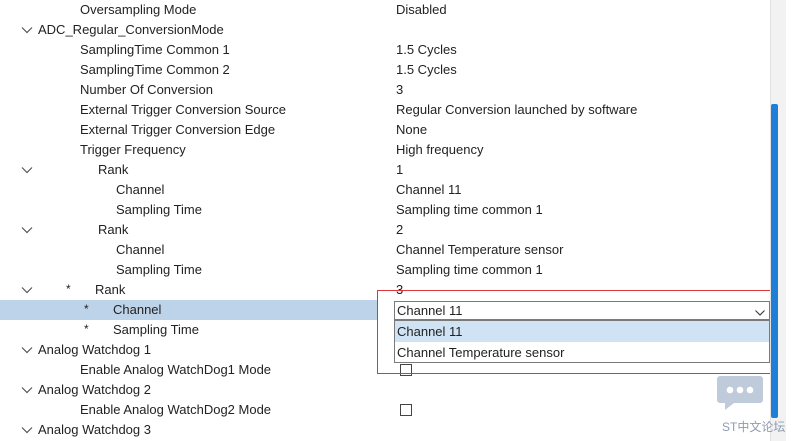  Describe the element at coordinates (385, 290) in the screenshot. I see `group-rank-3: * Rank 3` at that location.